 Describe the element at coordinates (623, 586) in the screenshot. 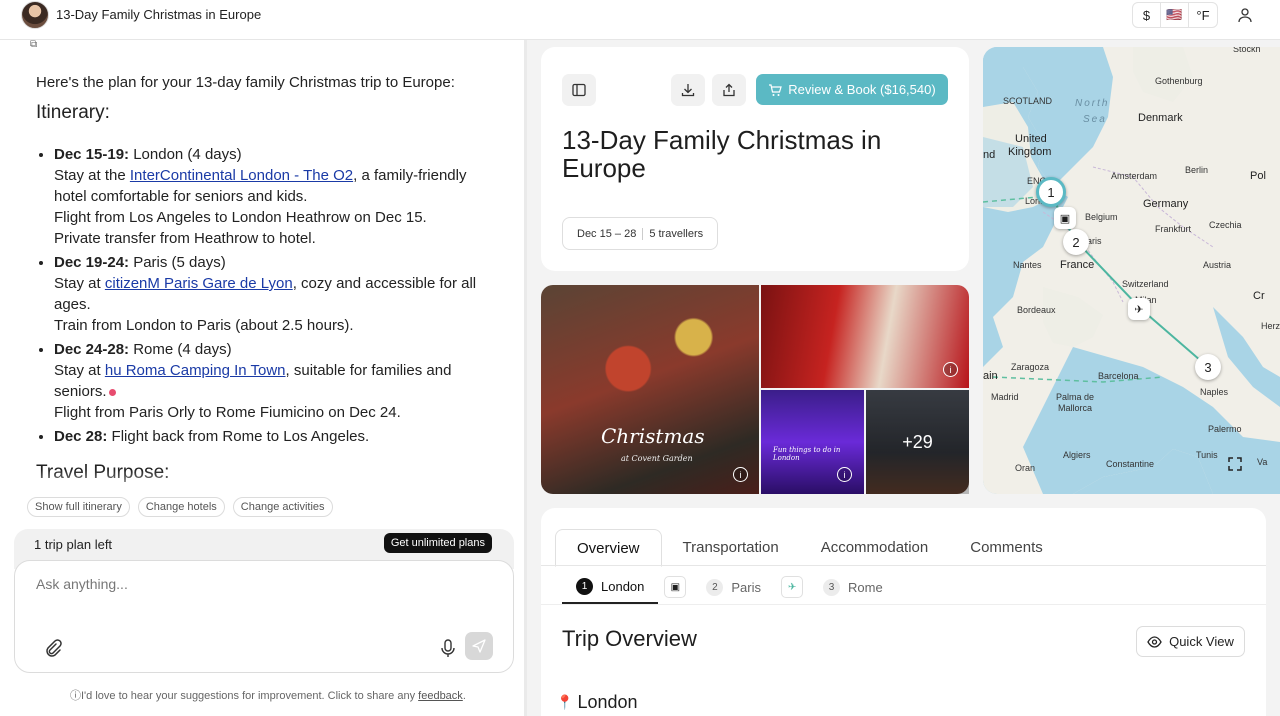

I see `stop-name: London` at that location.